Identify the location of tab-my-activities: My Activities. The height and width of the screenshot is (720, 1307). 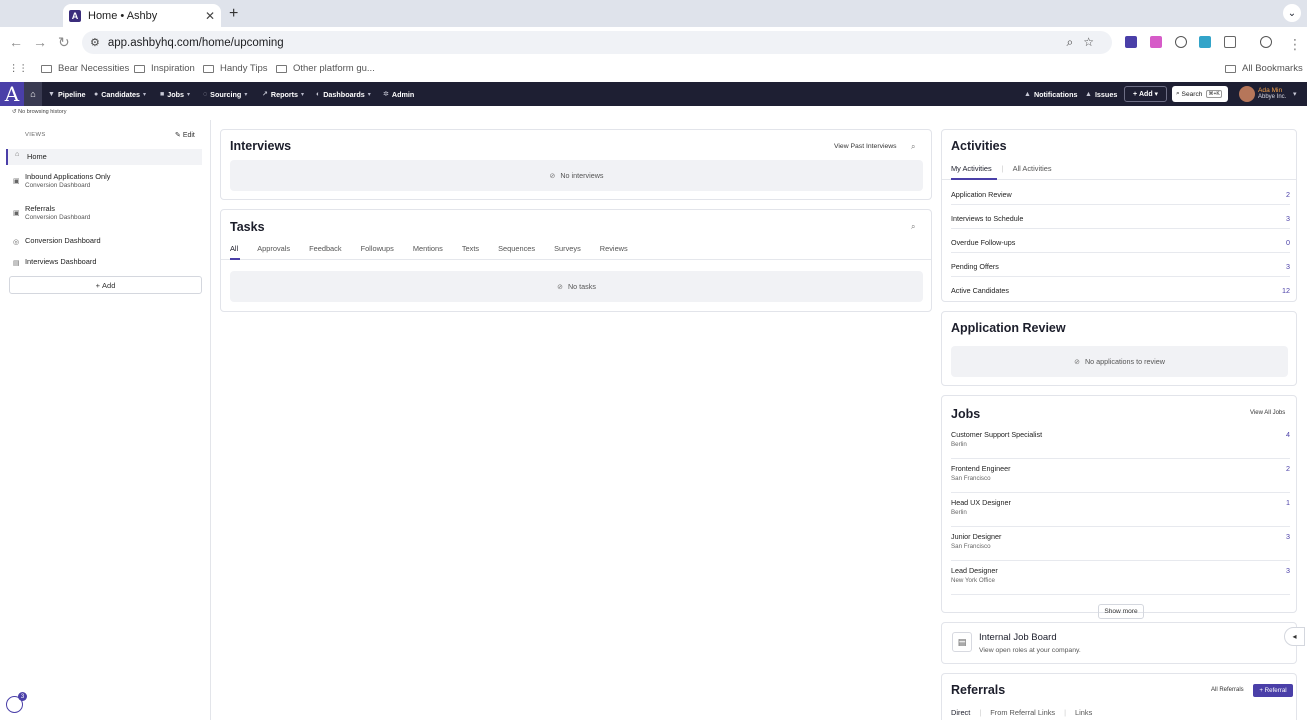
(971, 171).